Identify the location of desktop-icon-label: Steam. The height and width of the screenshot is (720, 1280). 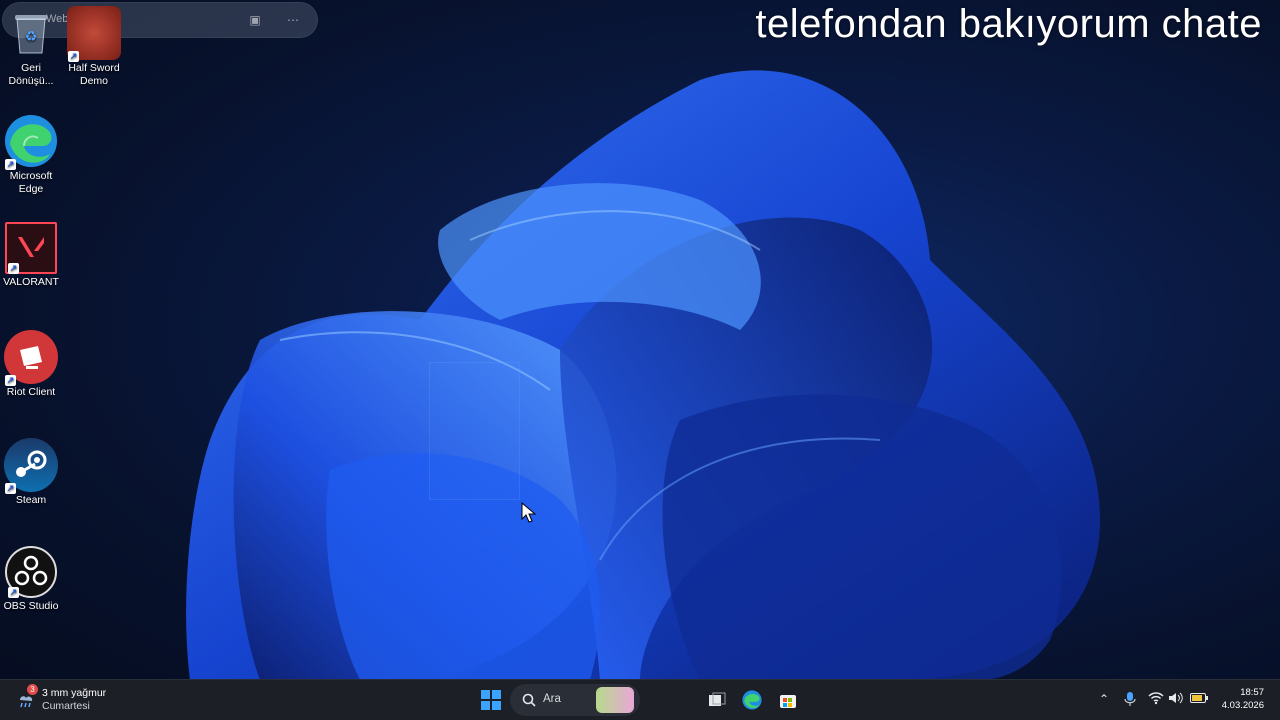
(31, 500).